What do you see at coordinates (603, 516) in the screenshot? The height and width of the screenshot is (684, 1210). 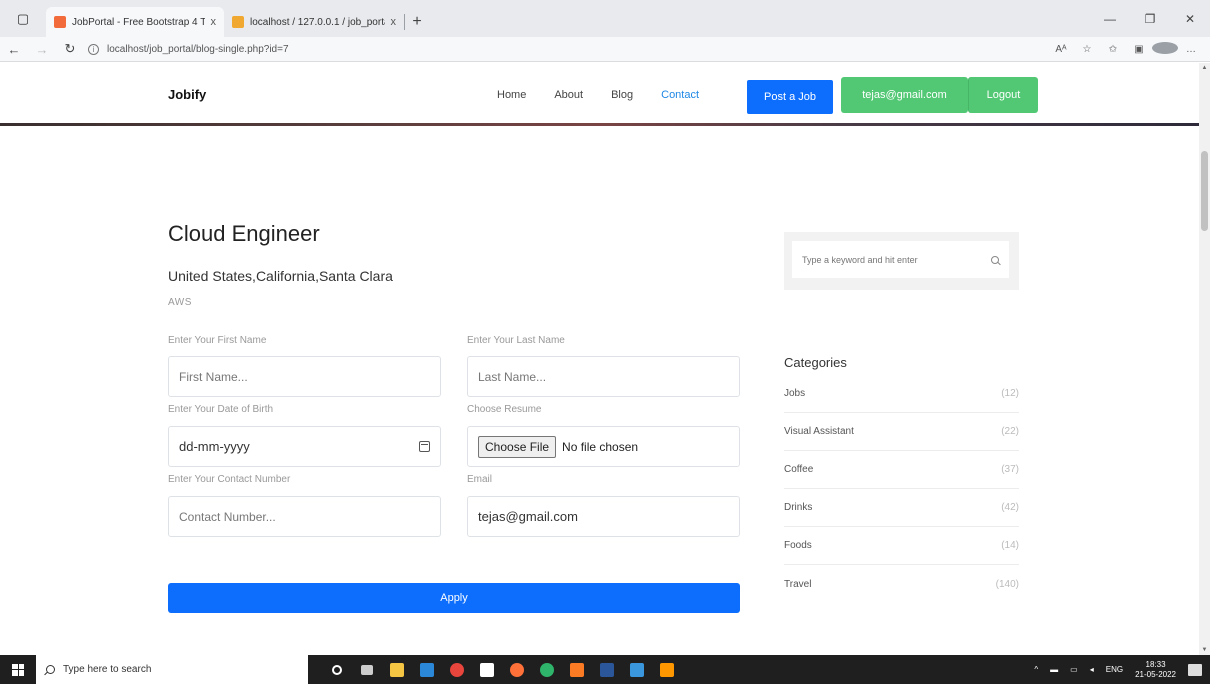 I see `email-input: tejas@gmail.com` at bounding box center [603, 516].